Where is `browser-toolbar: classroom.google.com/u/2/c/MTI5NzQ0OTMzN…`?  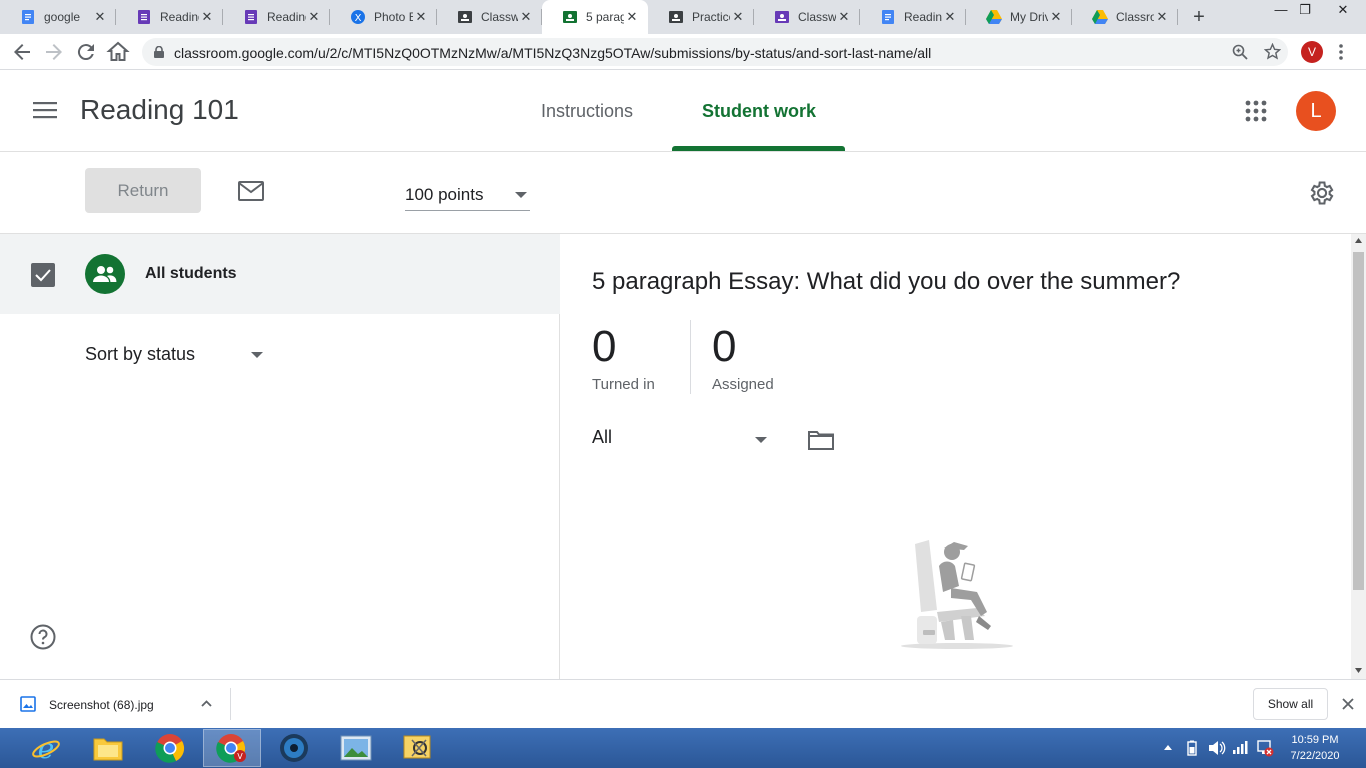 browser-toolbar: classroom.google.com/u/2/c/MTI5NzQ0OTMzN… is located at coordinates (683, 52).